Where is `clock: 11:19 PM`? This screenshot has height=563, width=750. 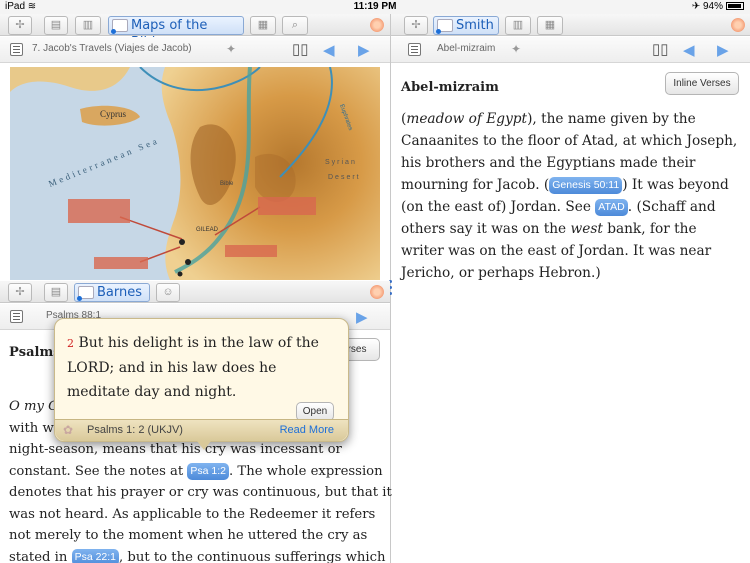 clock: 11:19 PM is located at coordinates (375, 6).